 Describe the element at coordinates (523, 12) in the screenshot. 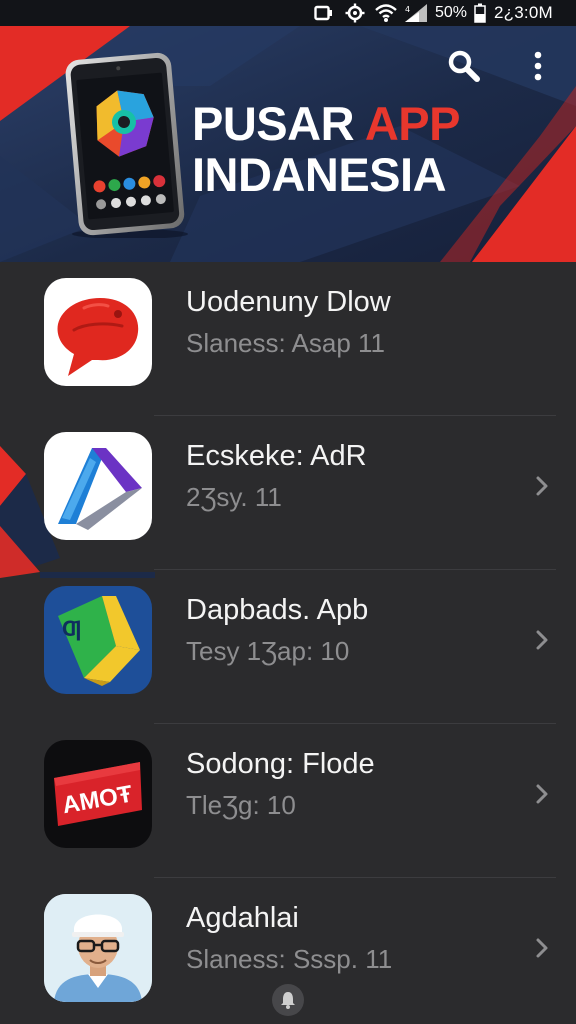

I see `clock-time: 2¿3:0M` at that location.